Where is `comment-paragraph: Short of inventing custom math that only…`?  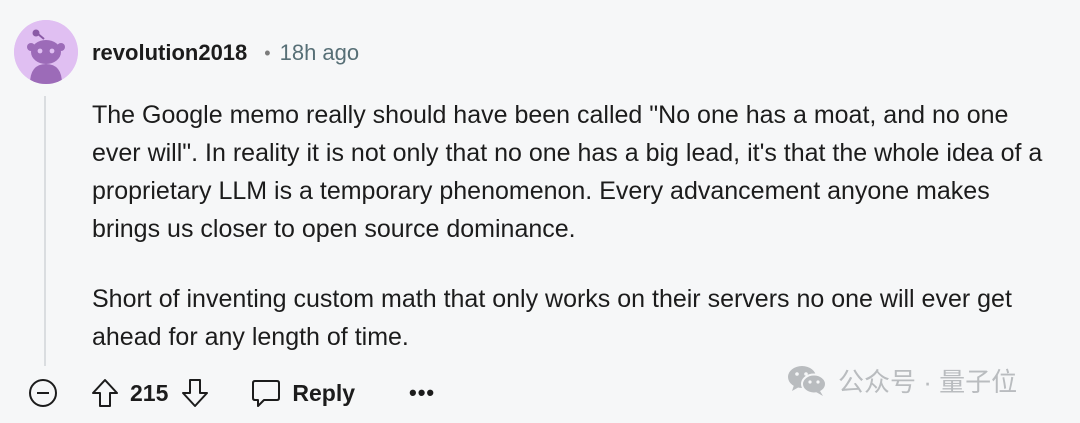
comment-paragraph: Short of inventing custom math that only… is located at coordinates (552, 318).